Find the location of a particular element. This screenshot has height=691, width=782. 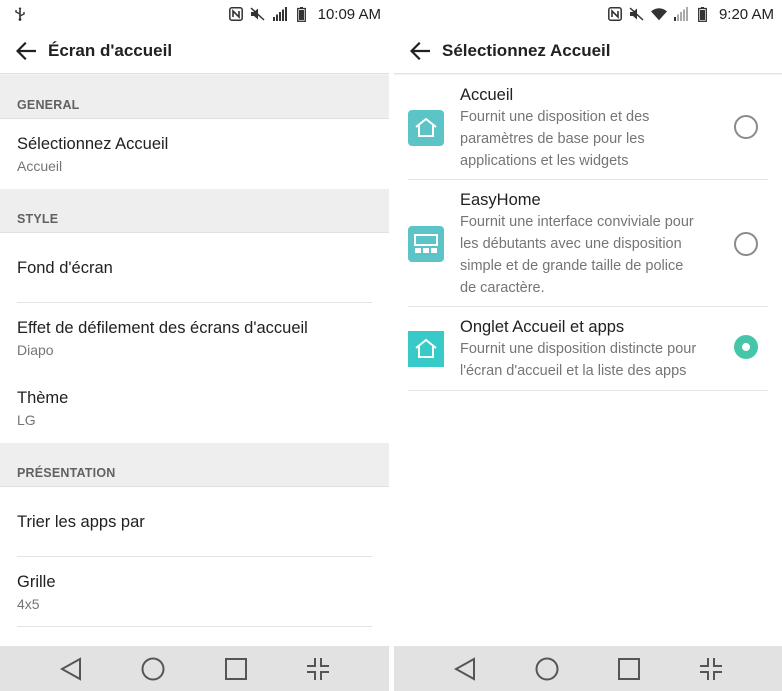

pref-summary: 4x5 is located at coordinates (28, 603).